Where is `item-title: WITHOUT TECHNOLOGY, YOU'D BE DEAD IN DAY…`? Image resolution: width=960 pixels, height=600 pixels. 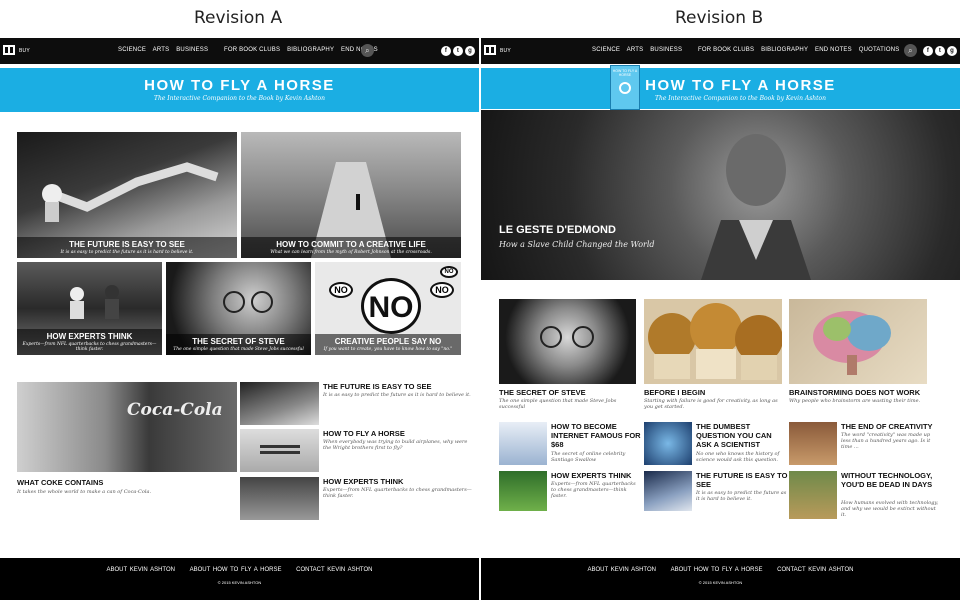
item-title: WITHOUT TECHNOLOGY, YOU'D BE DEAD IN DAY… is located at coordinates (891, 480).